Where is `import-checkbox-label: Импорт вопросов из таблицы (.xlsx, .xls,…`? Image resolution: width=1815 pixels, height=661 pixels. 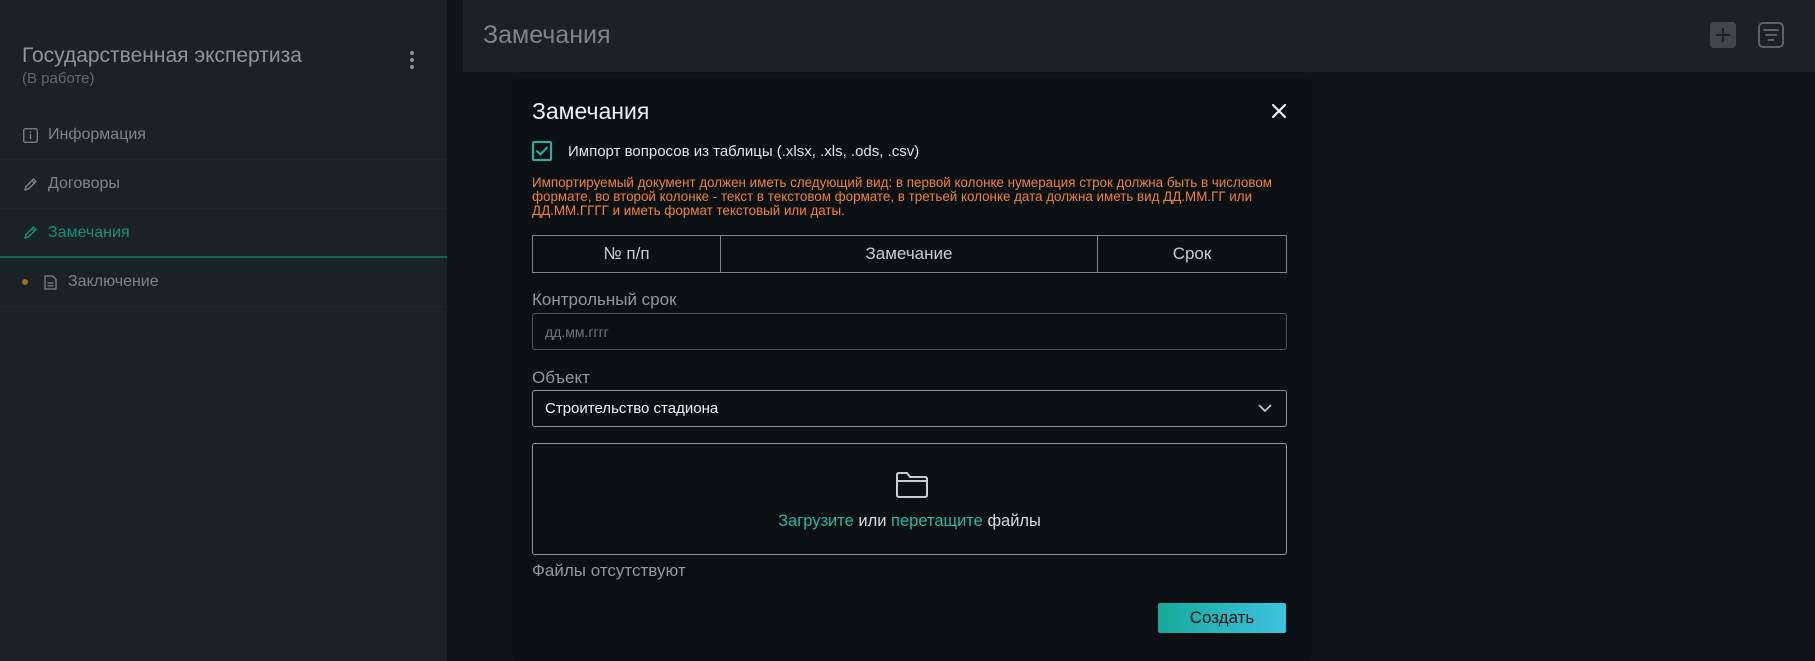 import-checkbox-label: Импорт вопросов из таблицы (.xlsx, .xls,… is located at coordinates (744, 151).